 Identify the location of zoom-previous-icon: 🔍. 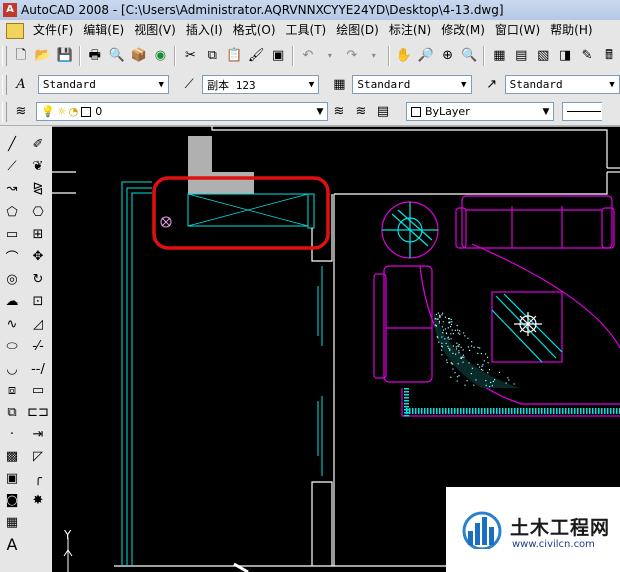
(470, 56).